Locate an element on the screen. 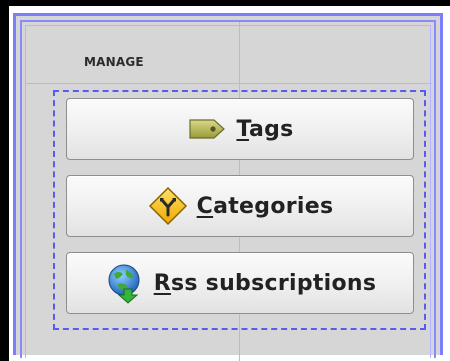  tag-icon is located at coordinates (207, 129).